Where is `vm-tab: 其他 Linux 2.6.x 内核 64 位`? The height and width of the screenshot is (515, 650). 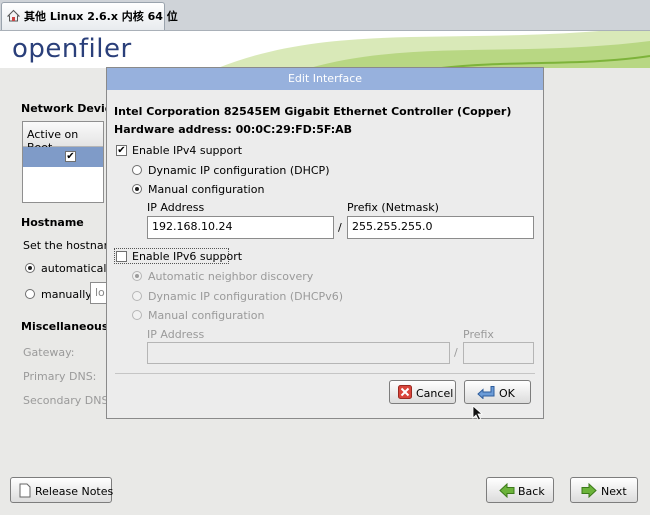 vm-tab: 其他 Linux 2.6.x 内核 64 位 is located at coordinates (89, 16).